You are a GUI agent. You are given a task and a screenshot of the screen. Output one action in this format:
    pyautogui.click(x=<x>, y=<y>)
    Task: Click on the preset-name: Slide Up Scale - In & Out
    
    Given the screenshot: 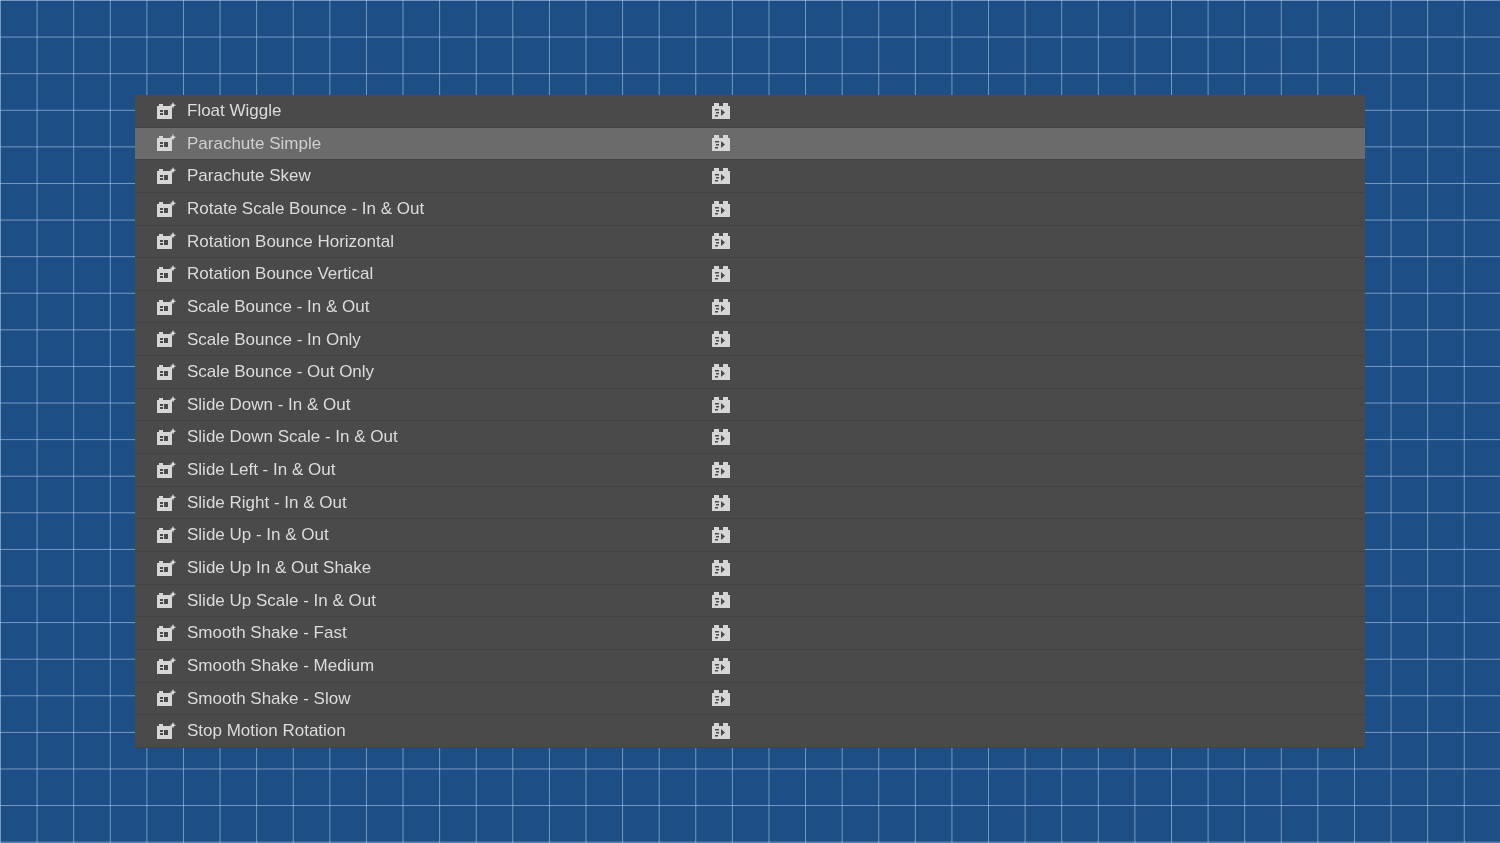 What is the action you would take?
    pyautogui.click(x=281, y=600)
    